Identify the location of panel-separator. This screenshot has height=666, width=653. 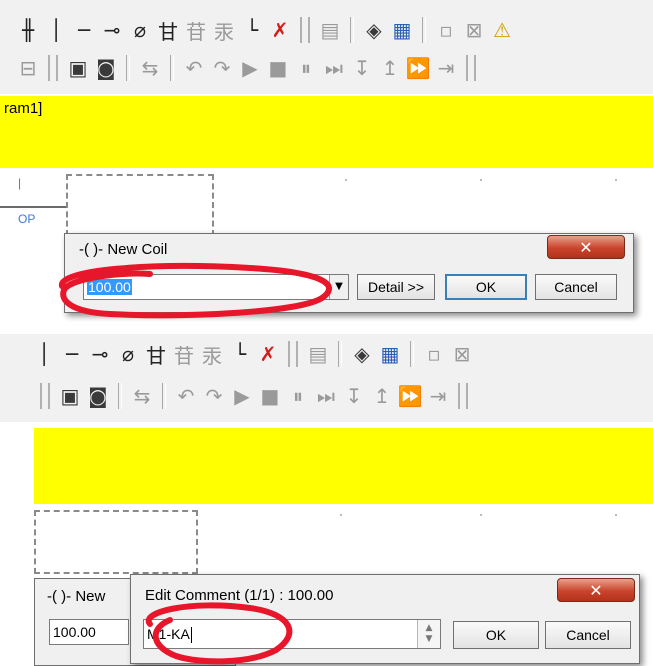
(326, 328).